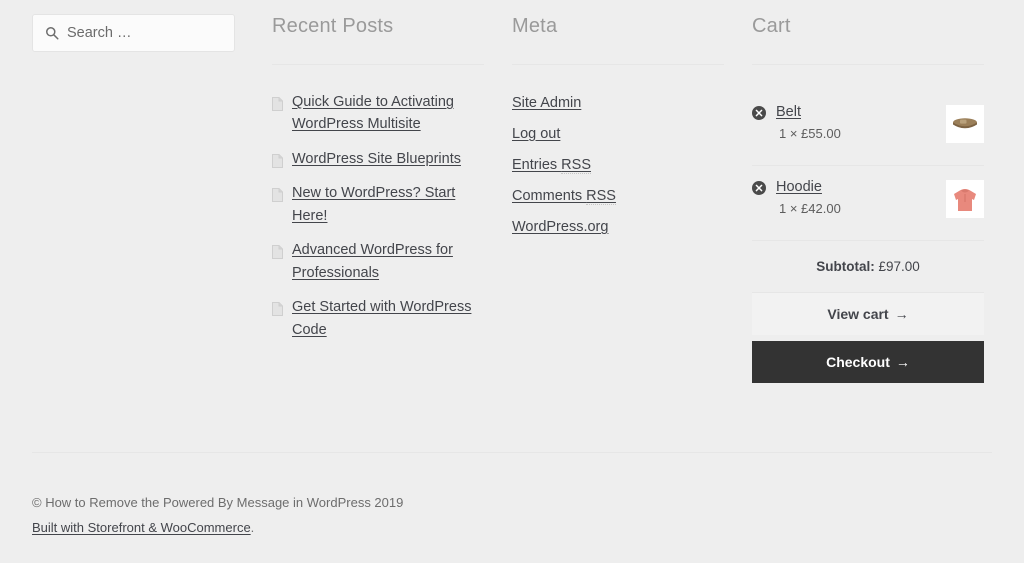  I want to click on list-item: Entries RSS, so click(618, 165).